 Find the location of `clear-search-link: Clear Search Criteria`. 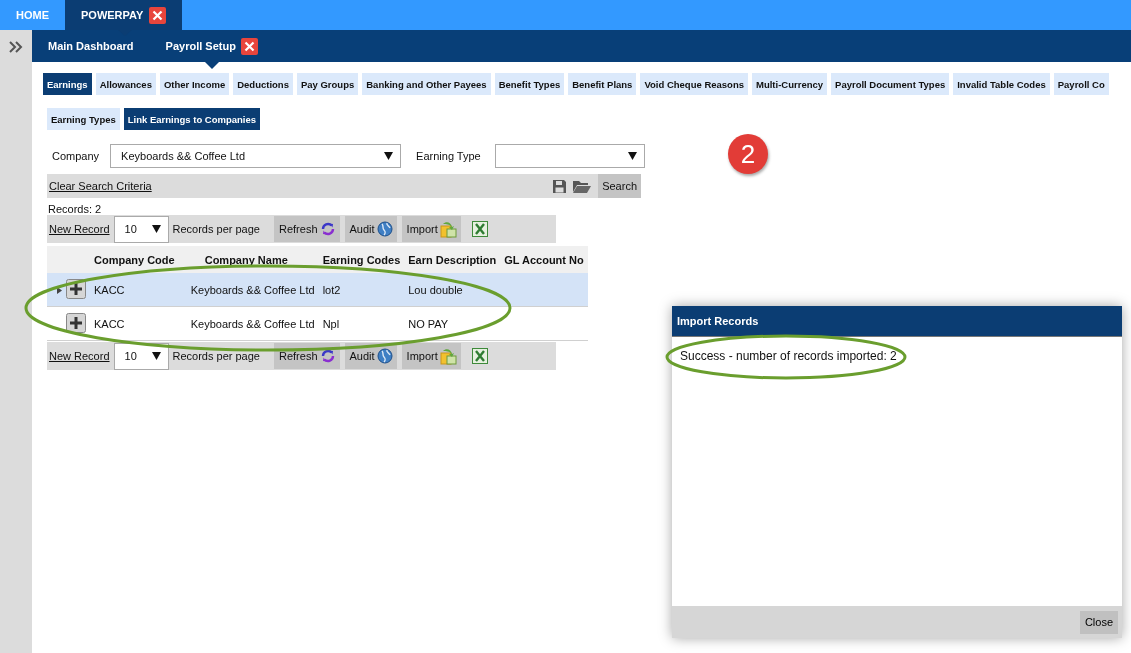

clear-search-link: Clear Search Criteria is located at coordinates (100, 186).